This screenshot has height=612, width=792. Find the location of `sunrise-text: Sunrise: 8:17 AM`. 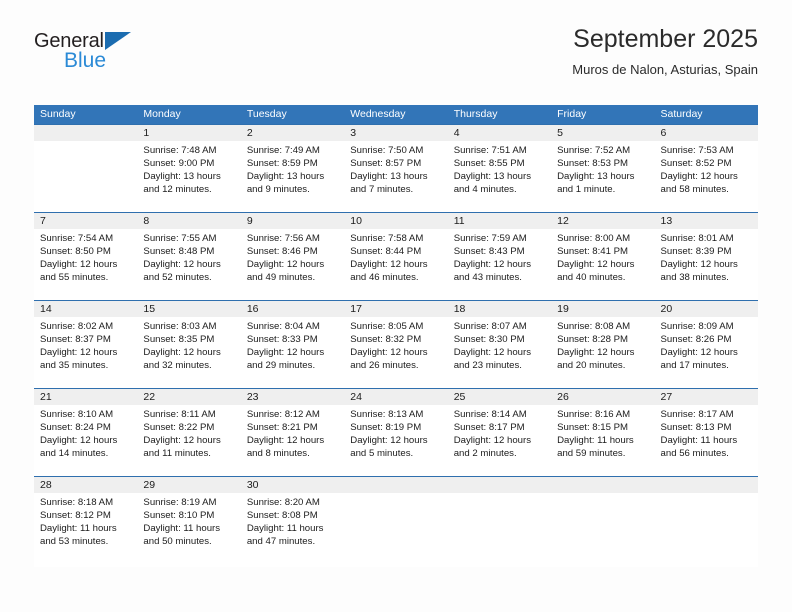

sunrise-text: Sunrise: 8:17 AM is located at coordinates (697, 414).